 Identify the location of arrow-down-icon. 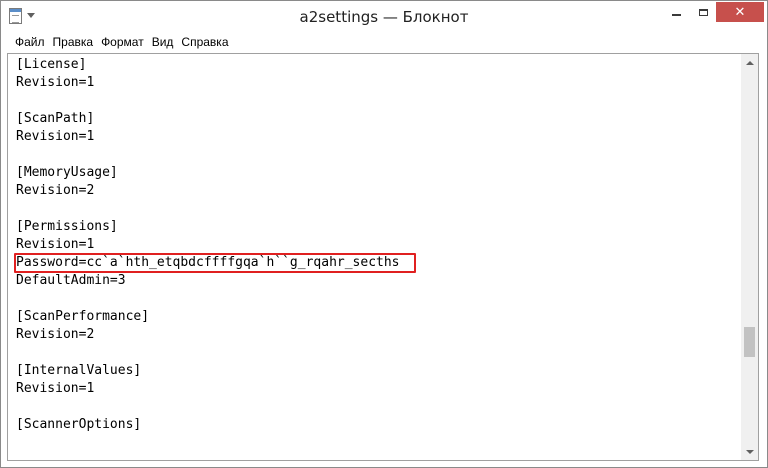
(749, 451).